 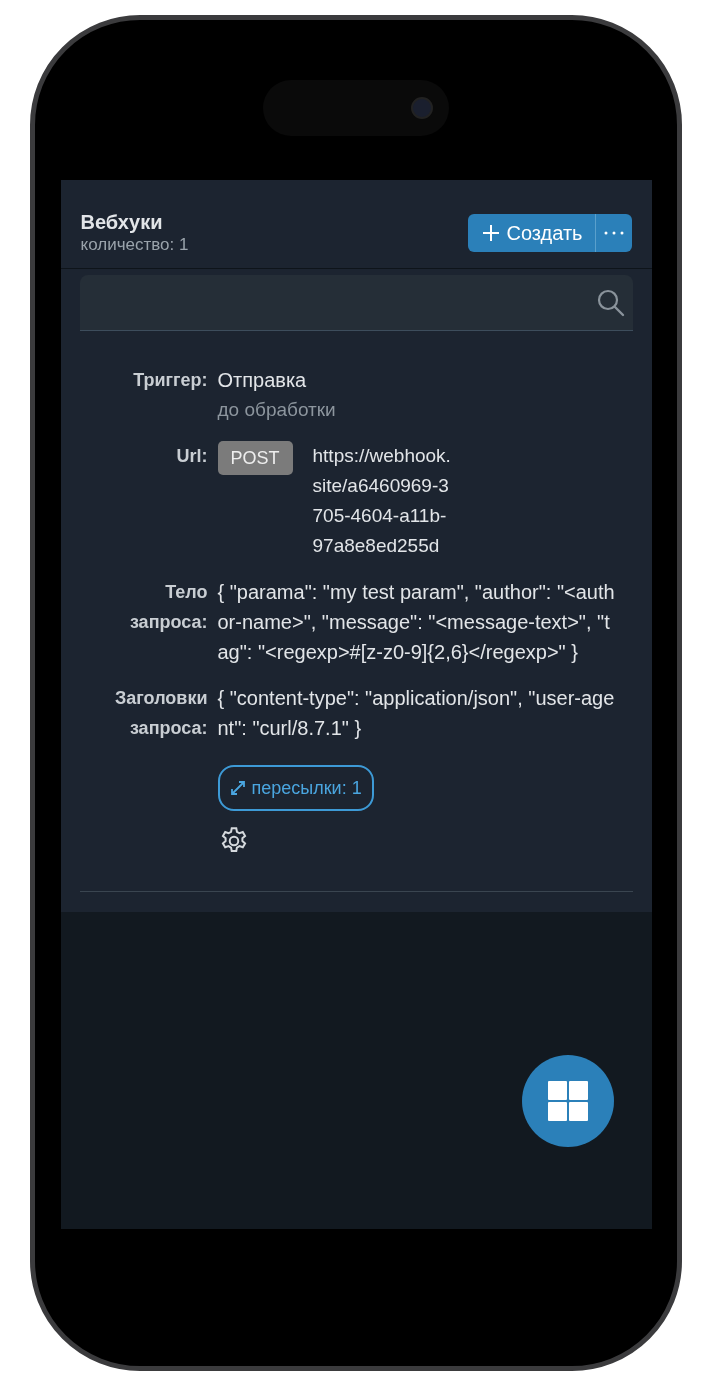 I want to click on method-badge: POST, so click(x=255, y=458).